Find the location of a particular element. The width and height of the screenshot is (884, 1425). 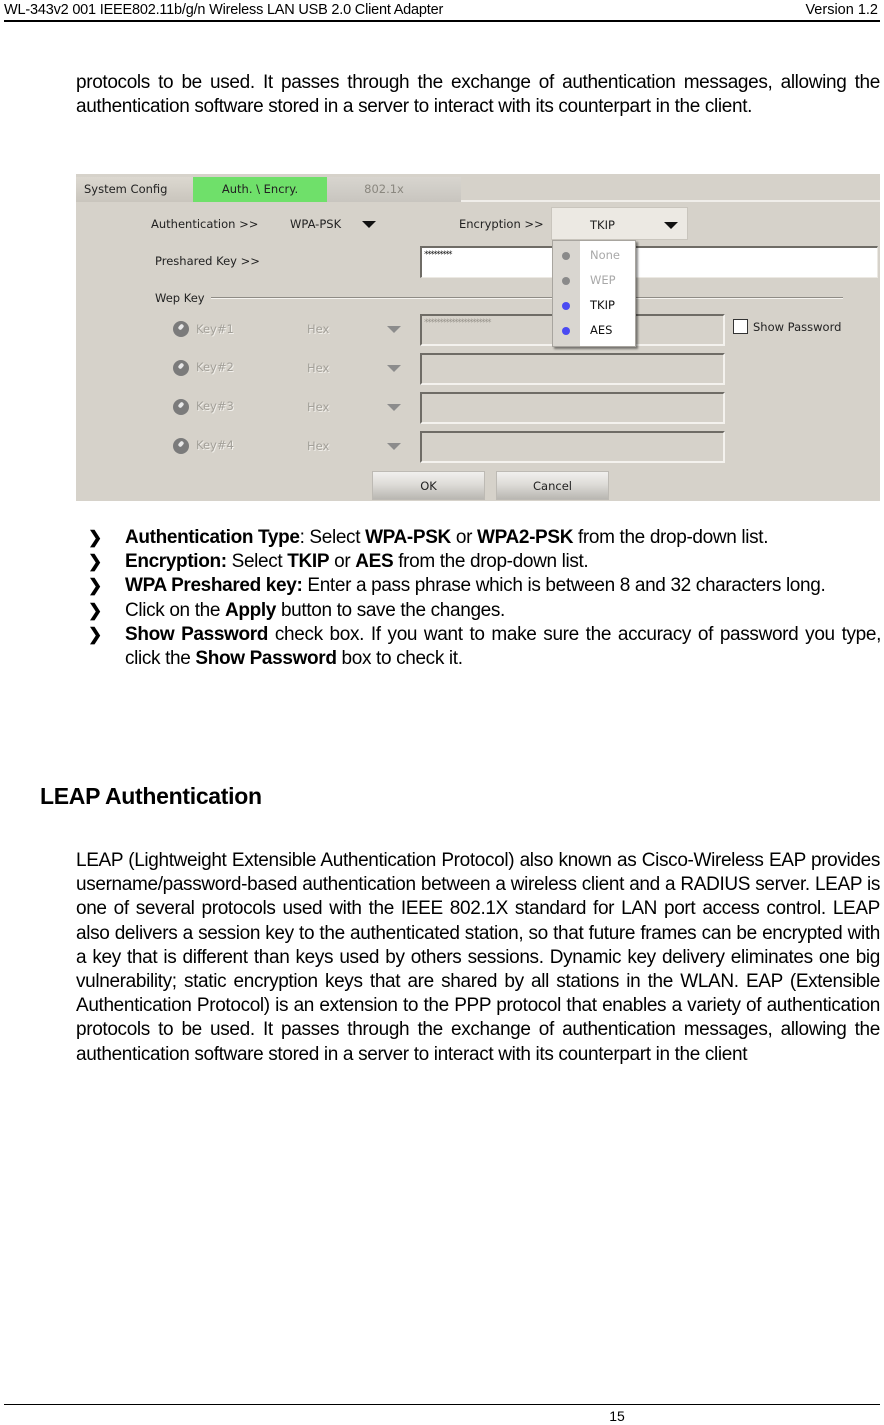

checkbox-icon is located at coordinates (740, 326).